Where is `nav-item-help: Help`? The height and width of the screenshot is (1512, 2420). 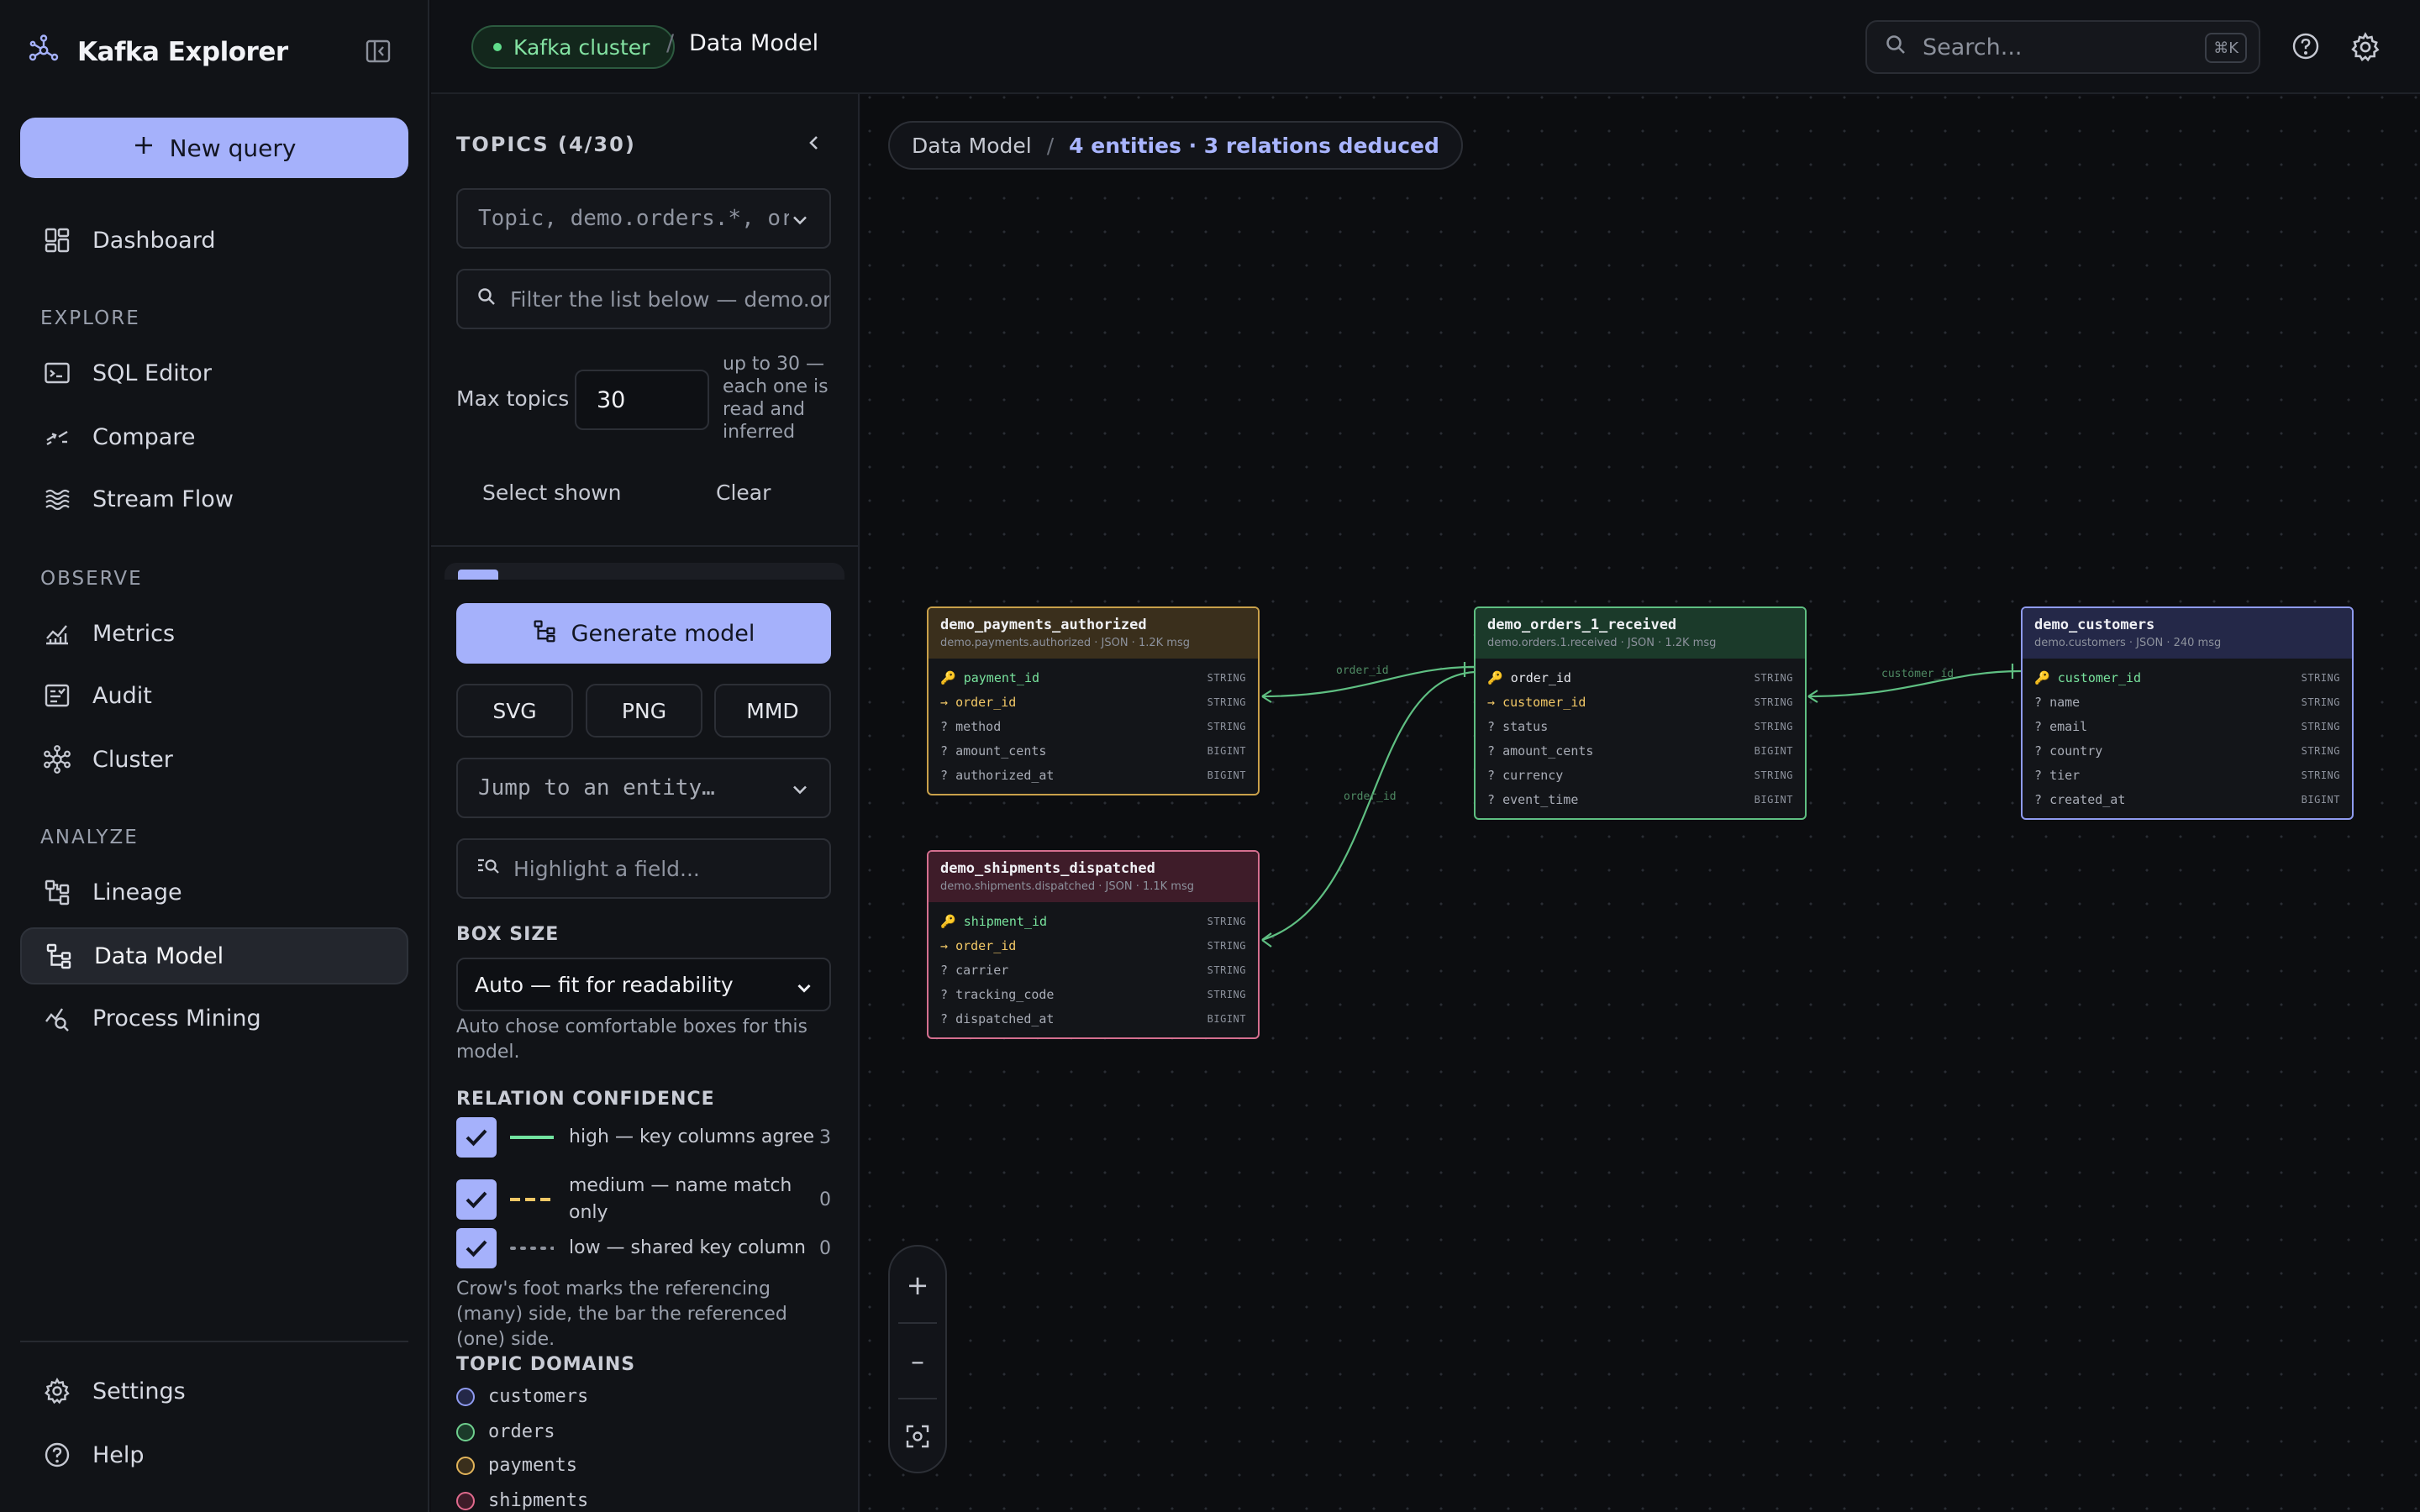
nav-item-help: Help is located at coordinates (214, 1454).